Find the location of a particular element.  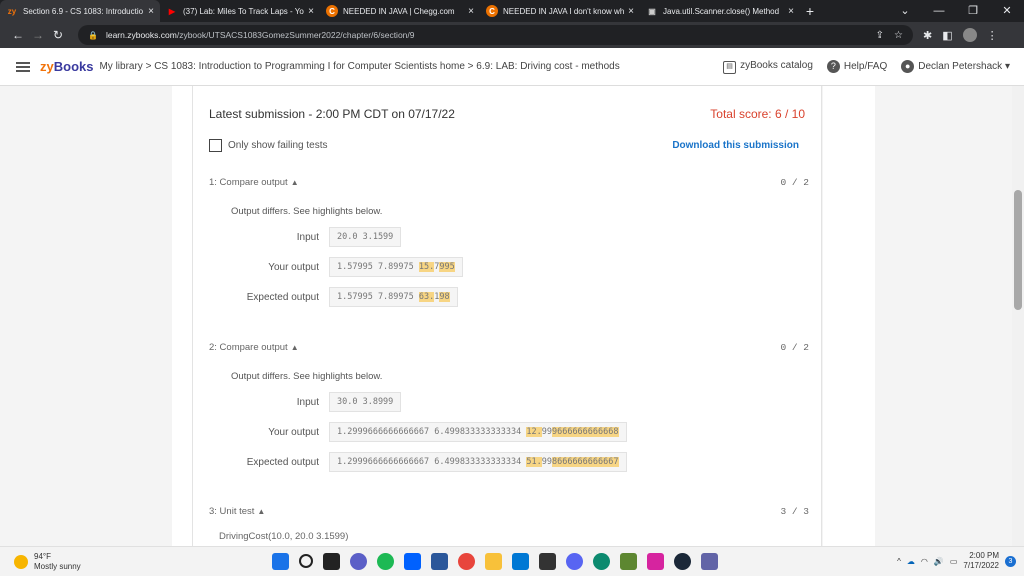

teams-chat-icon is located at coordinates (358, 561).